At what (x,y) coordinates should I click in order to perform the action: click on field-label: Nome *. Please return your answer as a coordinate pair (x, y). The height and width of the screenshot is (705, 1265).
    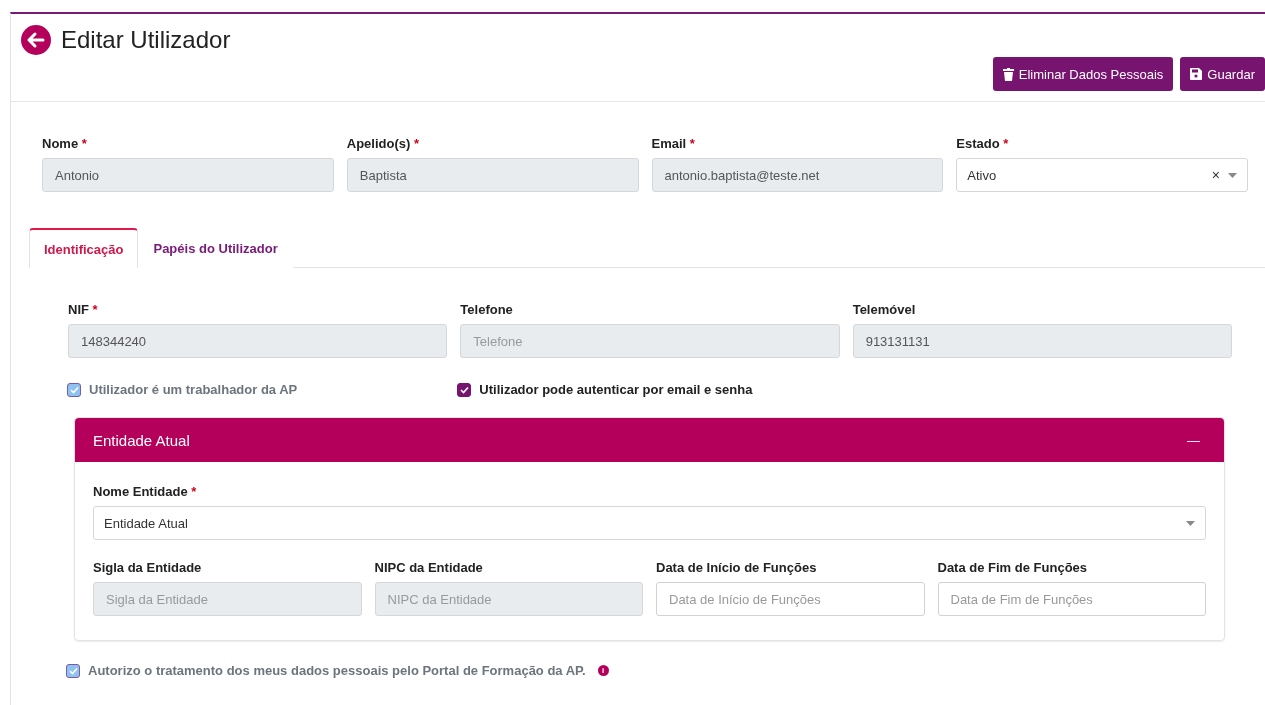
    Looking at the image, I should click on (65, 143).